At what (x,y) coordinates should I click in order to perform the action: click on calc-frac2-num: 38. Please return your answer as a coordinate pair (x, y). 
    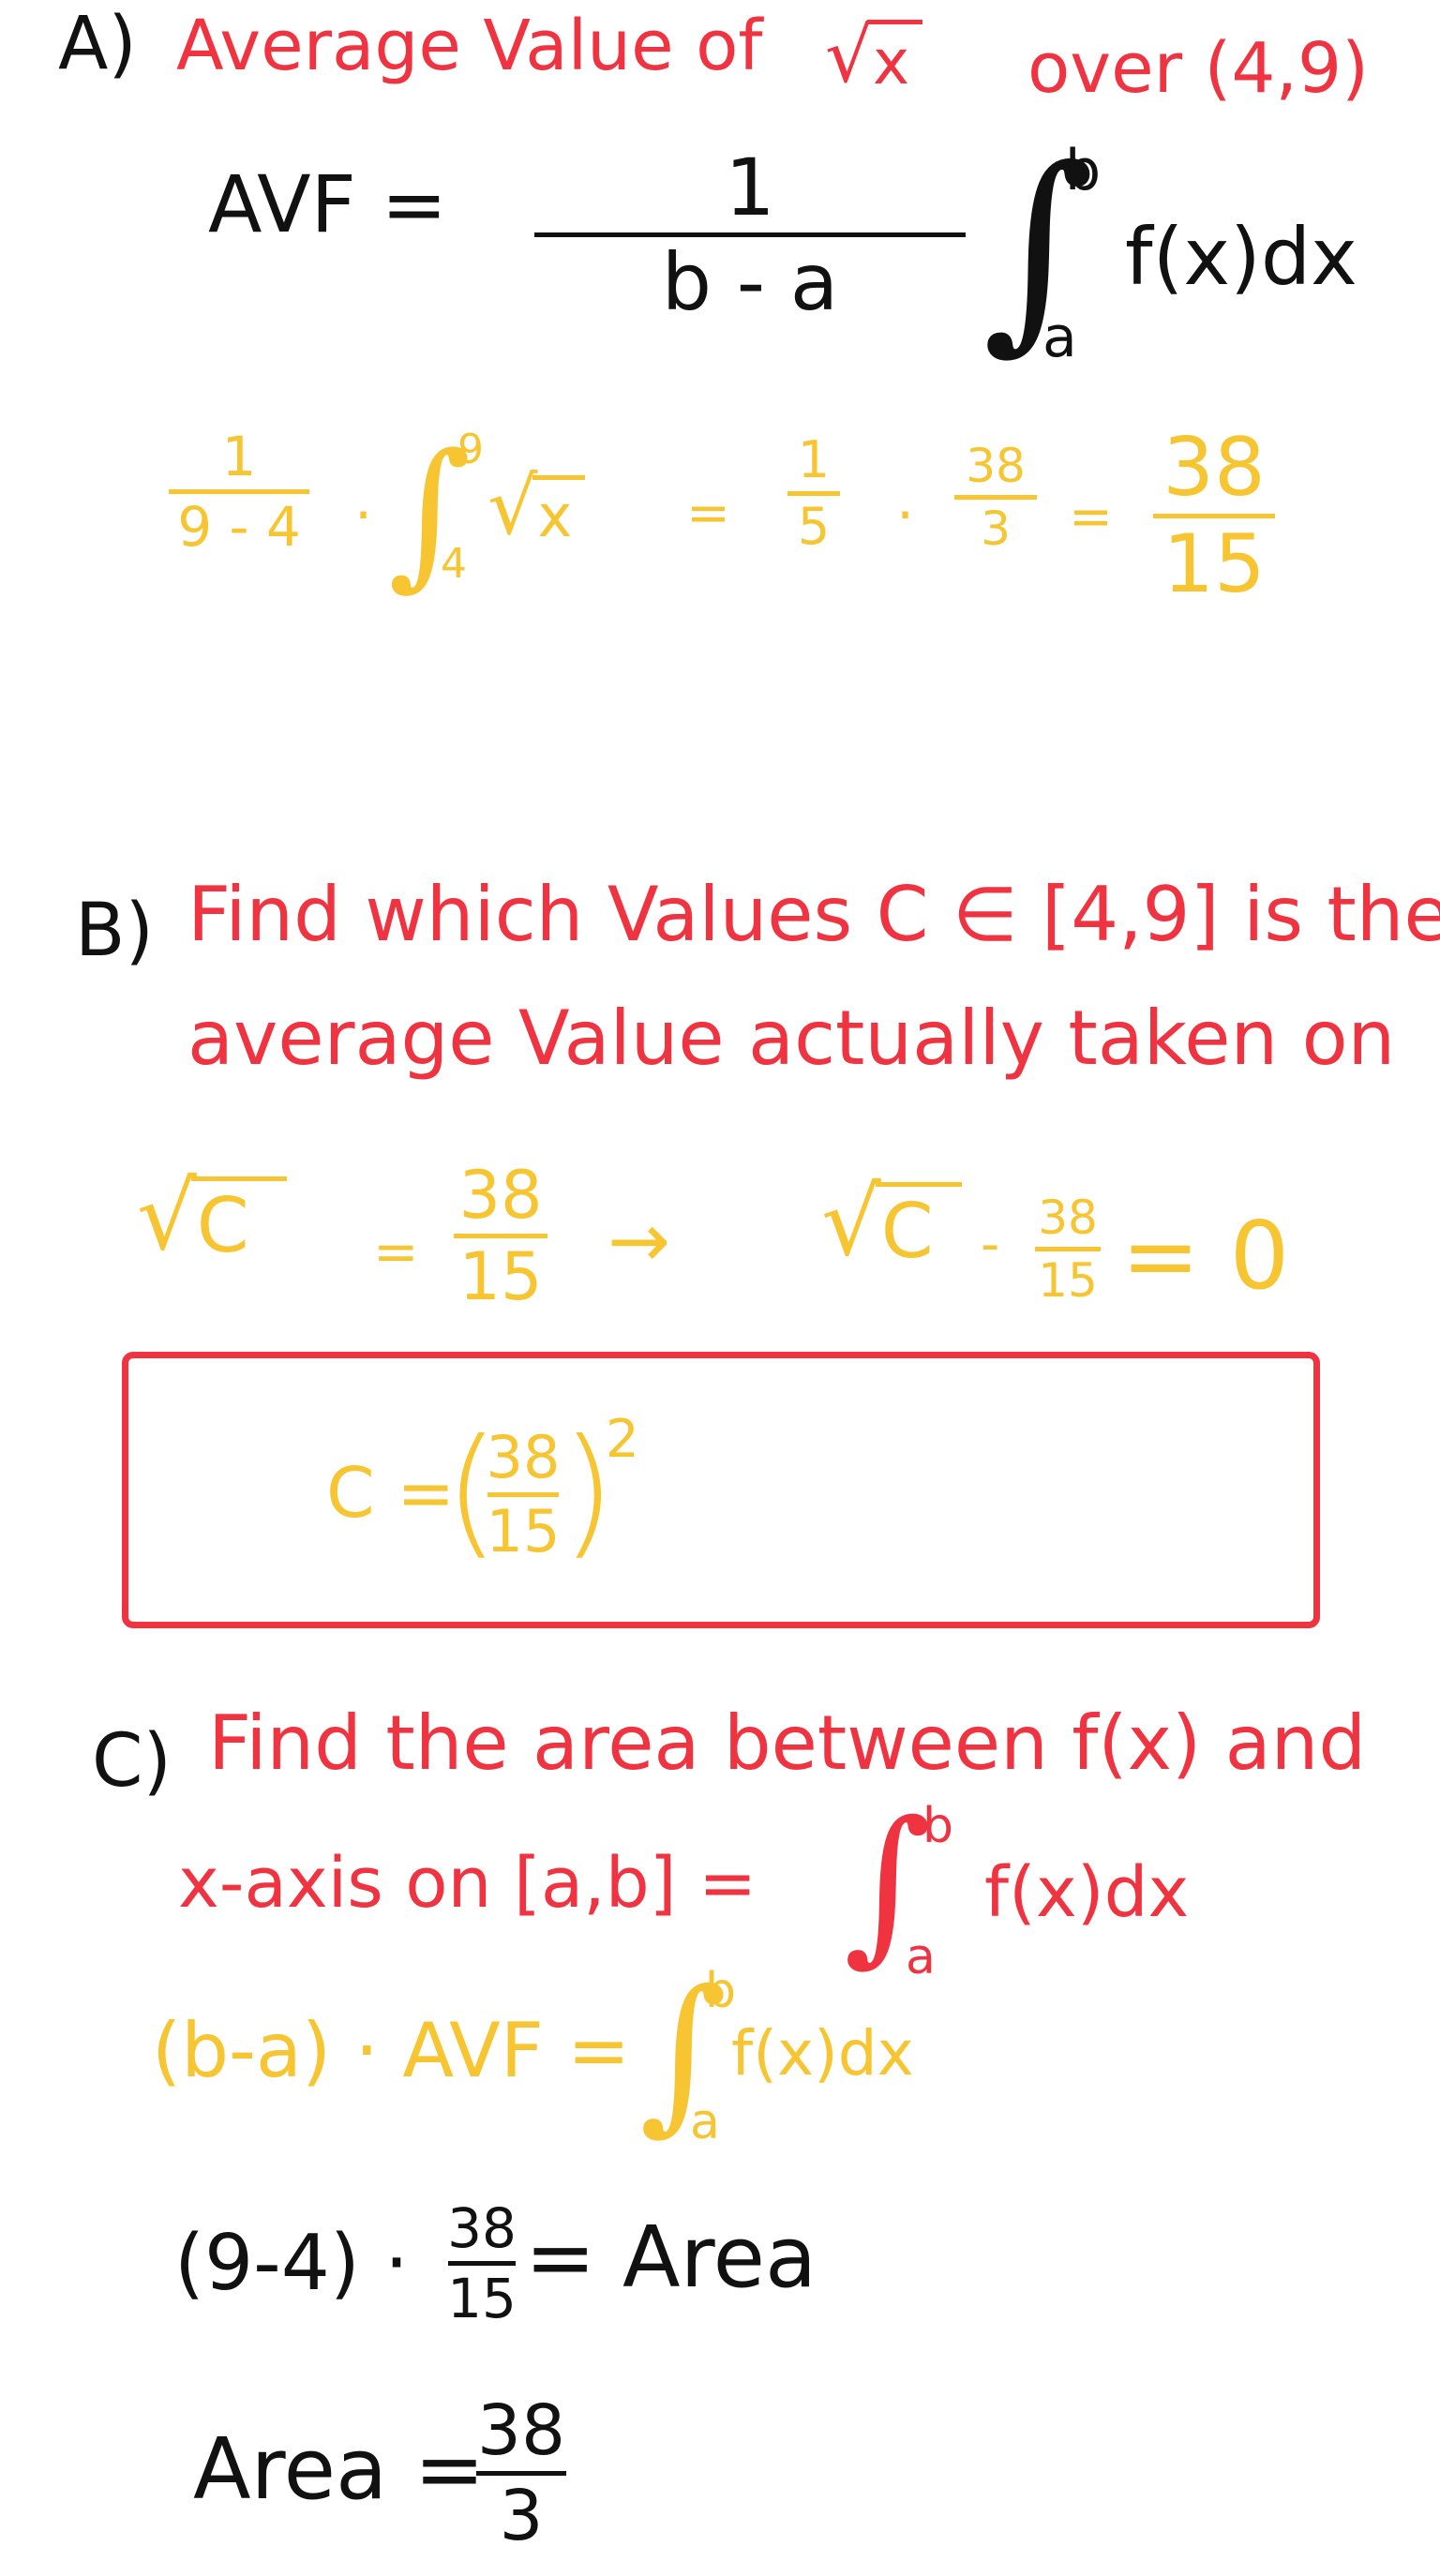
    Looking at the image, I should click on (996, 466).